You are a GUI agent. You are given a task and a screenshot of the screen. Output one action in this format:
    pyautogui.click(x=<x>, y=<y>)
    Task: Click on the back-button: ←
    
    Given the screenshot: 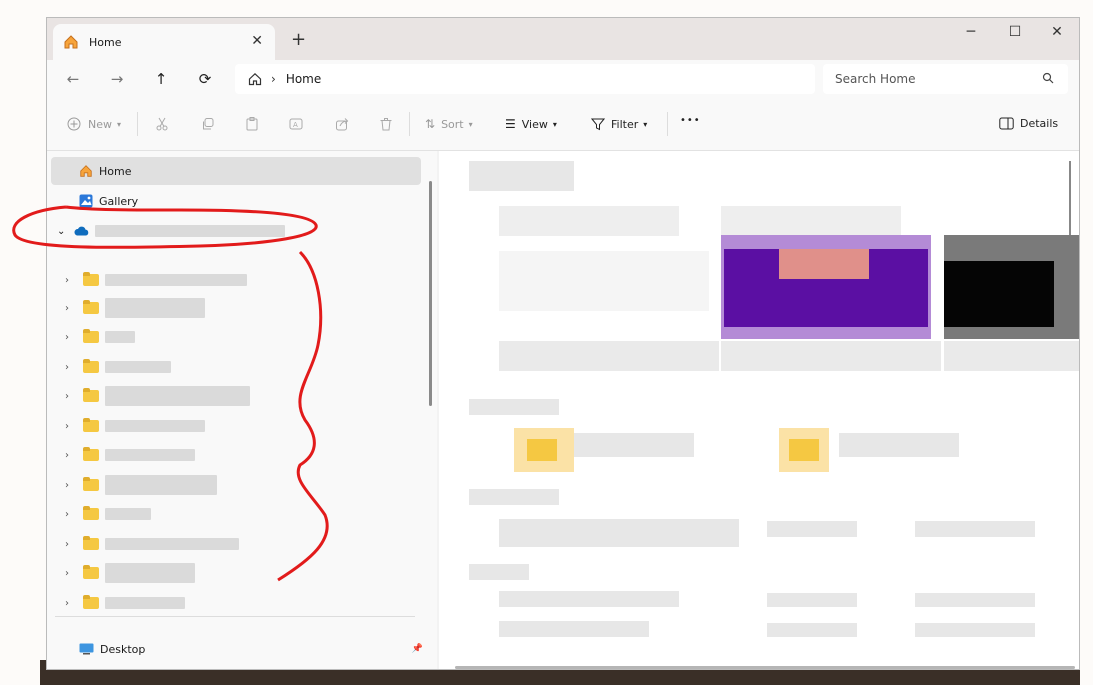 What is the action you would take?
    pyautogui.click(x=73, y=79)
    